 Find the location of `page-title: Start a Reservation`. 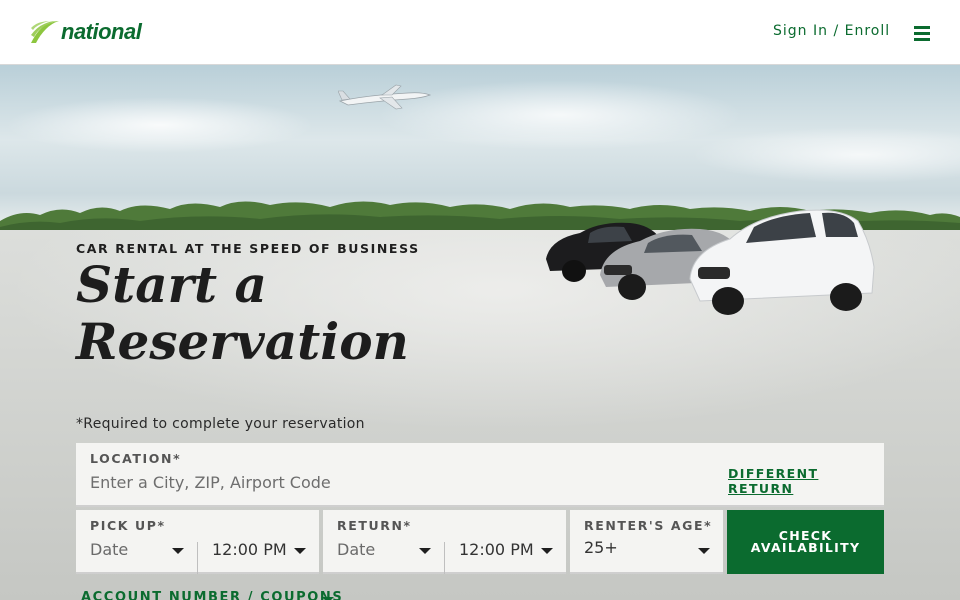

page-title: Start a Reservation is located at coordinates (256, 313).